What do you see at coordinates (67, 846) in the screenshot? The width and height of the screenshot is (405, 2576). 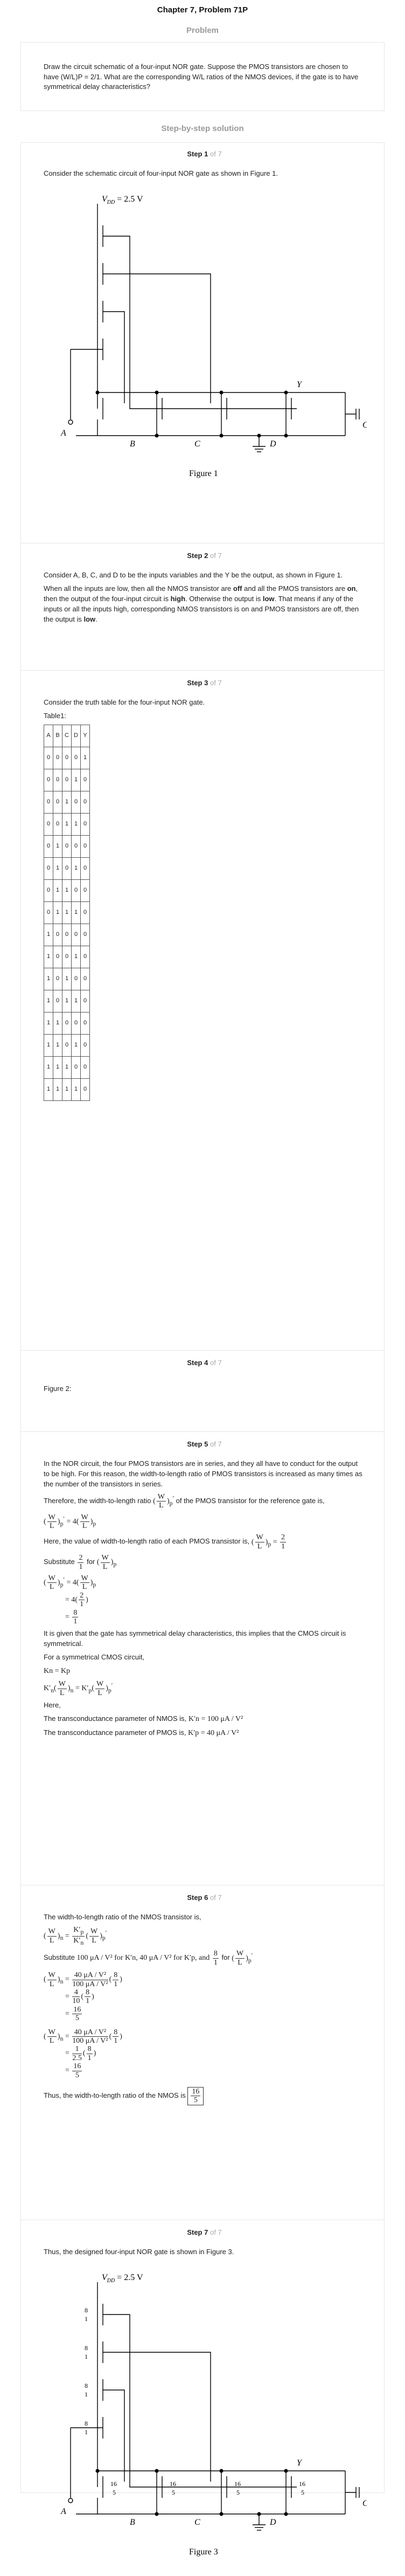 I see `table-row: 01000` at bounding box center [67, 846].